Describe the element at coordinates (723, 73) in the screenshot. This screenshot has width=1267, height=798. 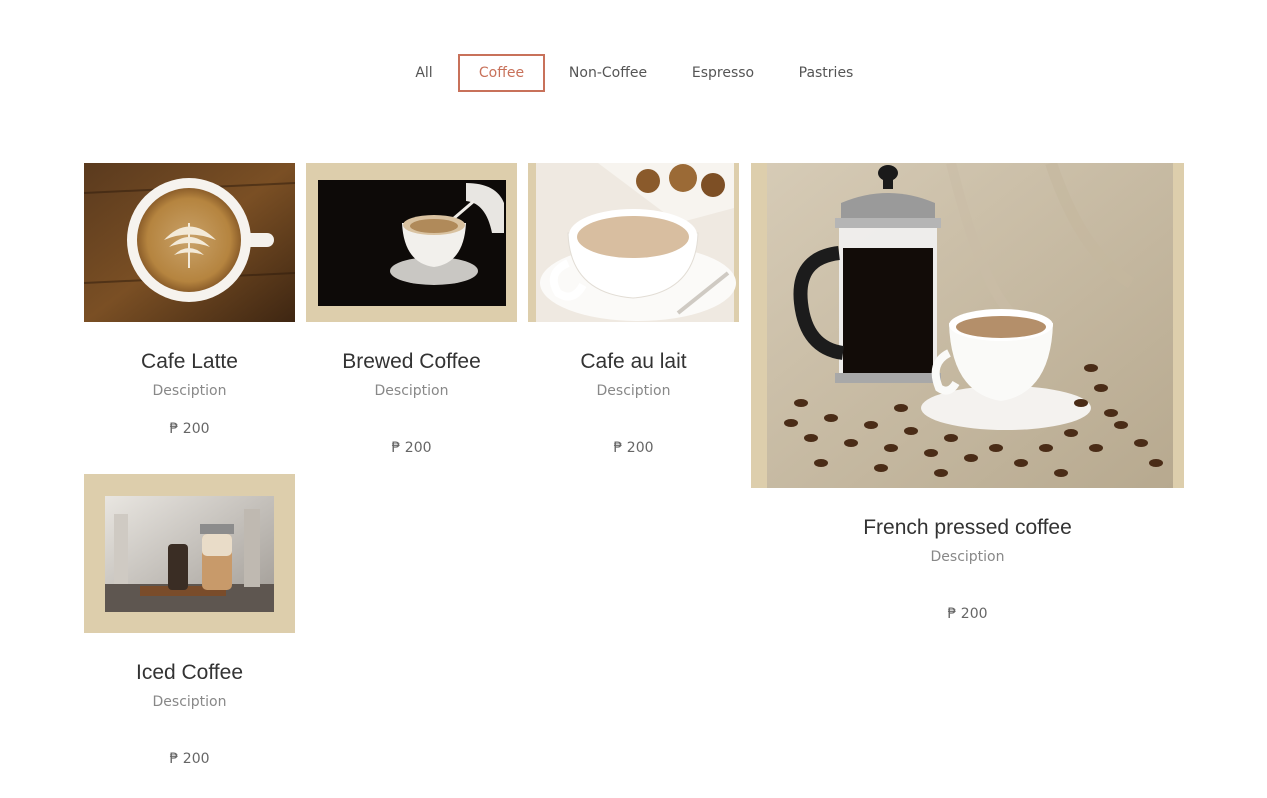
I see `filter-espresso: Espresso` at that location.